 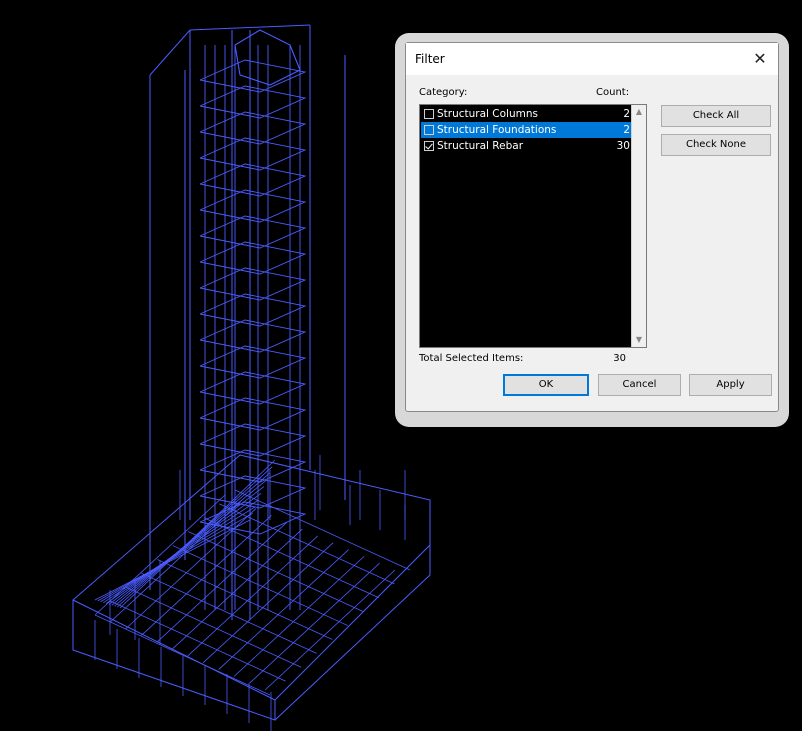 I want to click on list-scrollbar: ▲ ▼, so click(x=638, y=226).